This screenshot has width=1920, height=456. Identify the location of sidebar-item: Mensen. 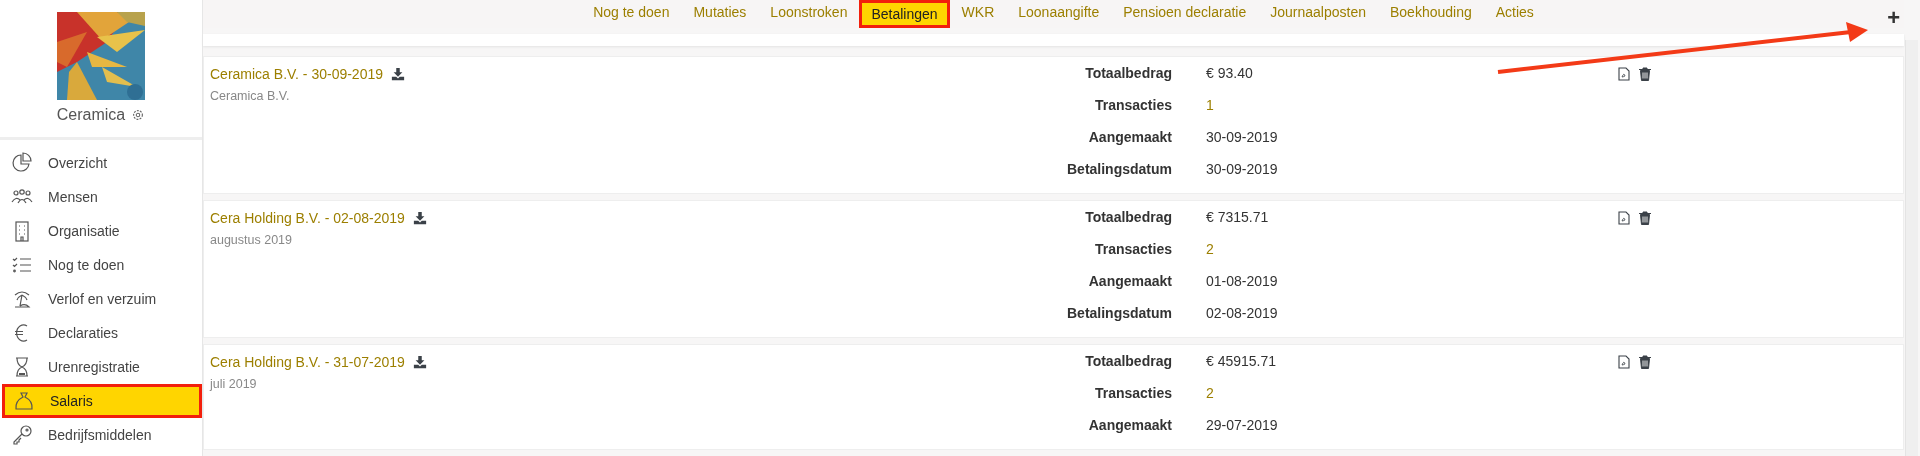
(101, 197).